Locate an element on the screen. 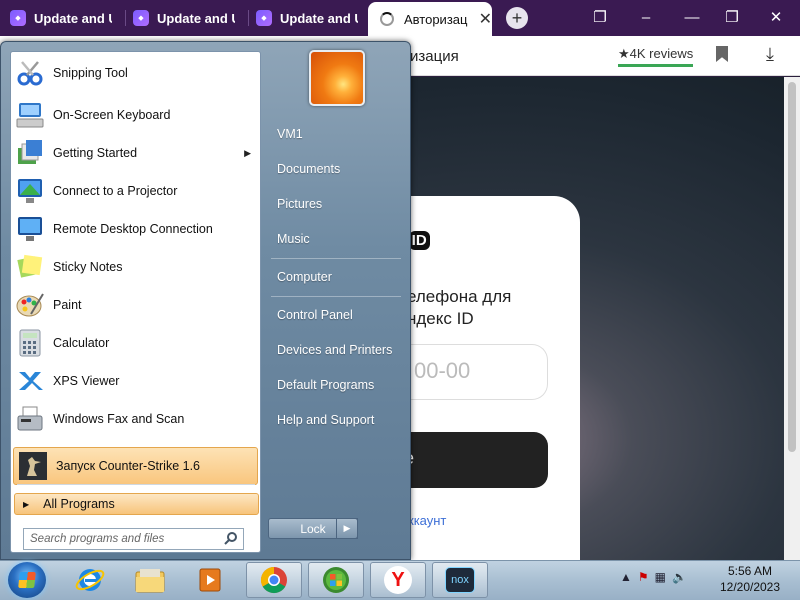 The height and width of the screenshot is (600, 800). nox-player-icon: nox is located at coordinates (460, 580).